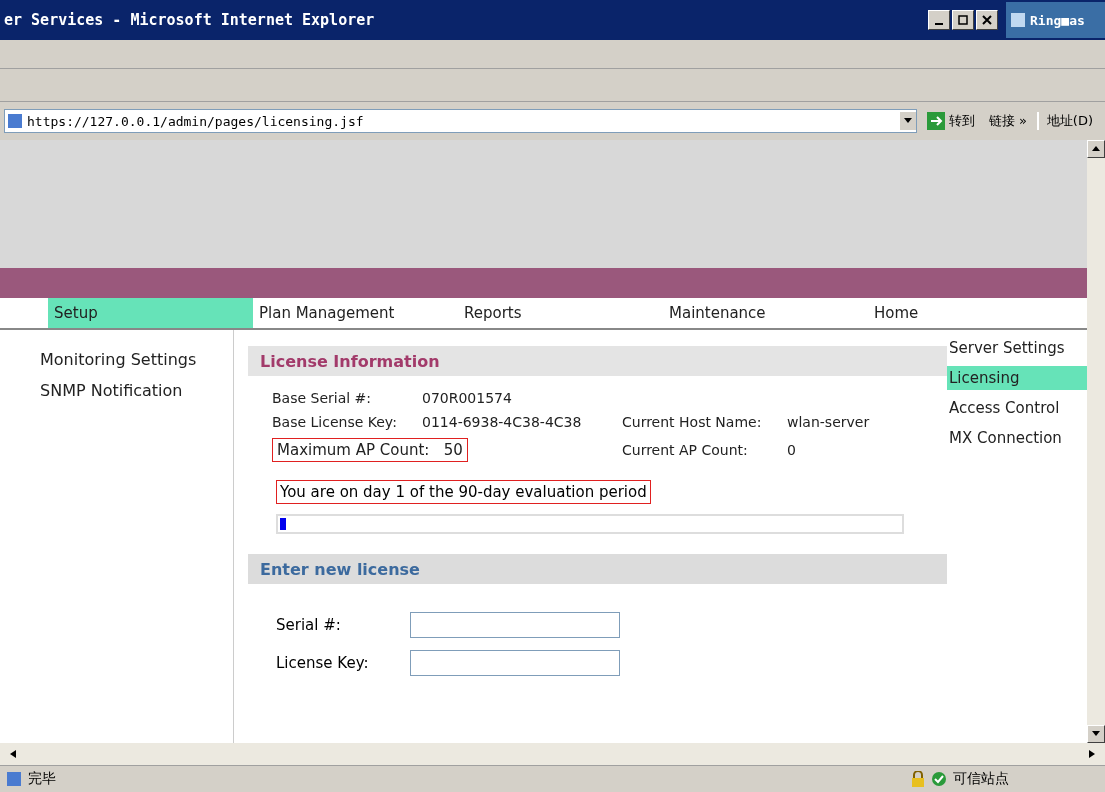 The height and width of the screenshot is (792, 1105). What do you see at coordinates (692, 422) in the screenshot?
I see `field-label: Current Host Name:` at bounding box center [692, 422].